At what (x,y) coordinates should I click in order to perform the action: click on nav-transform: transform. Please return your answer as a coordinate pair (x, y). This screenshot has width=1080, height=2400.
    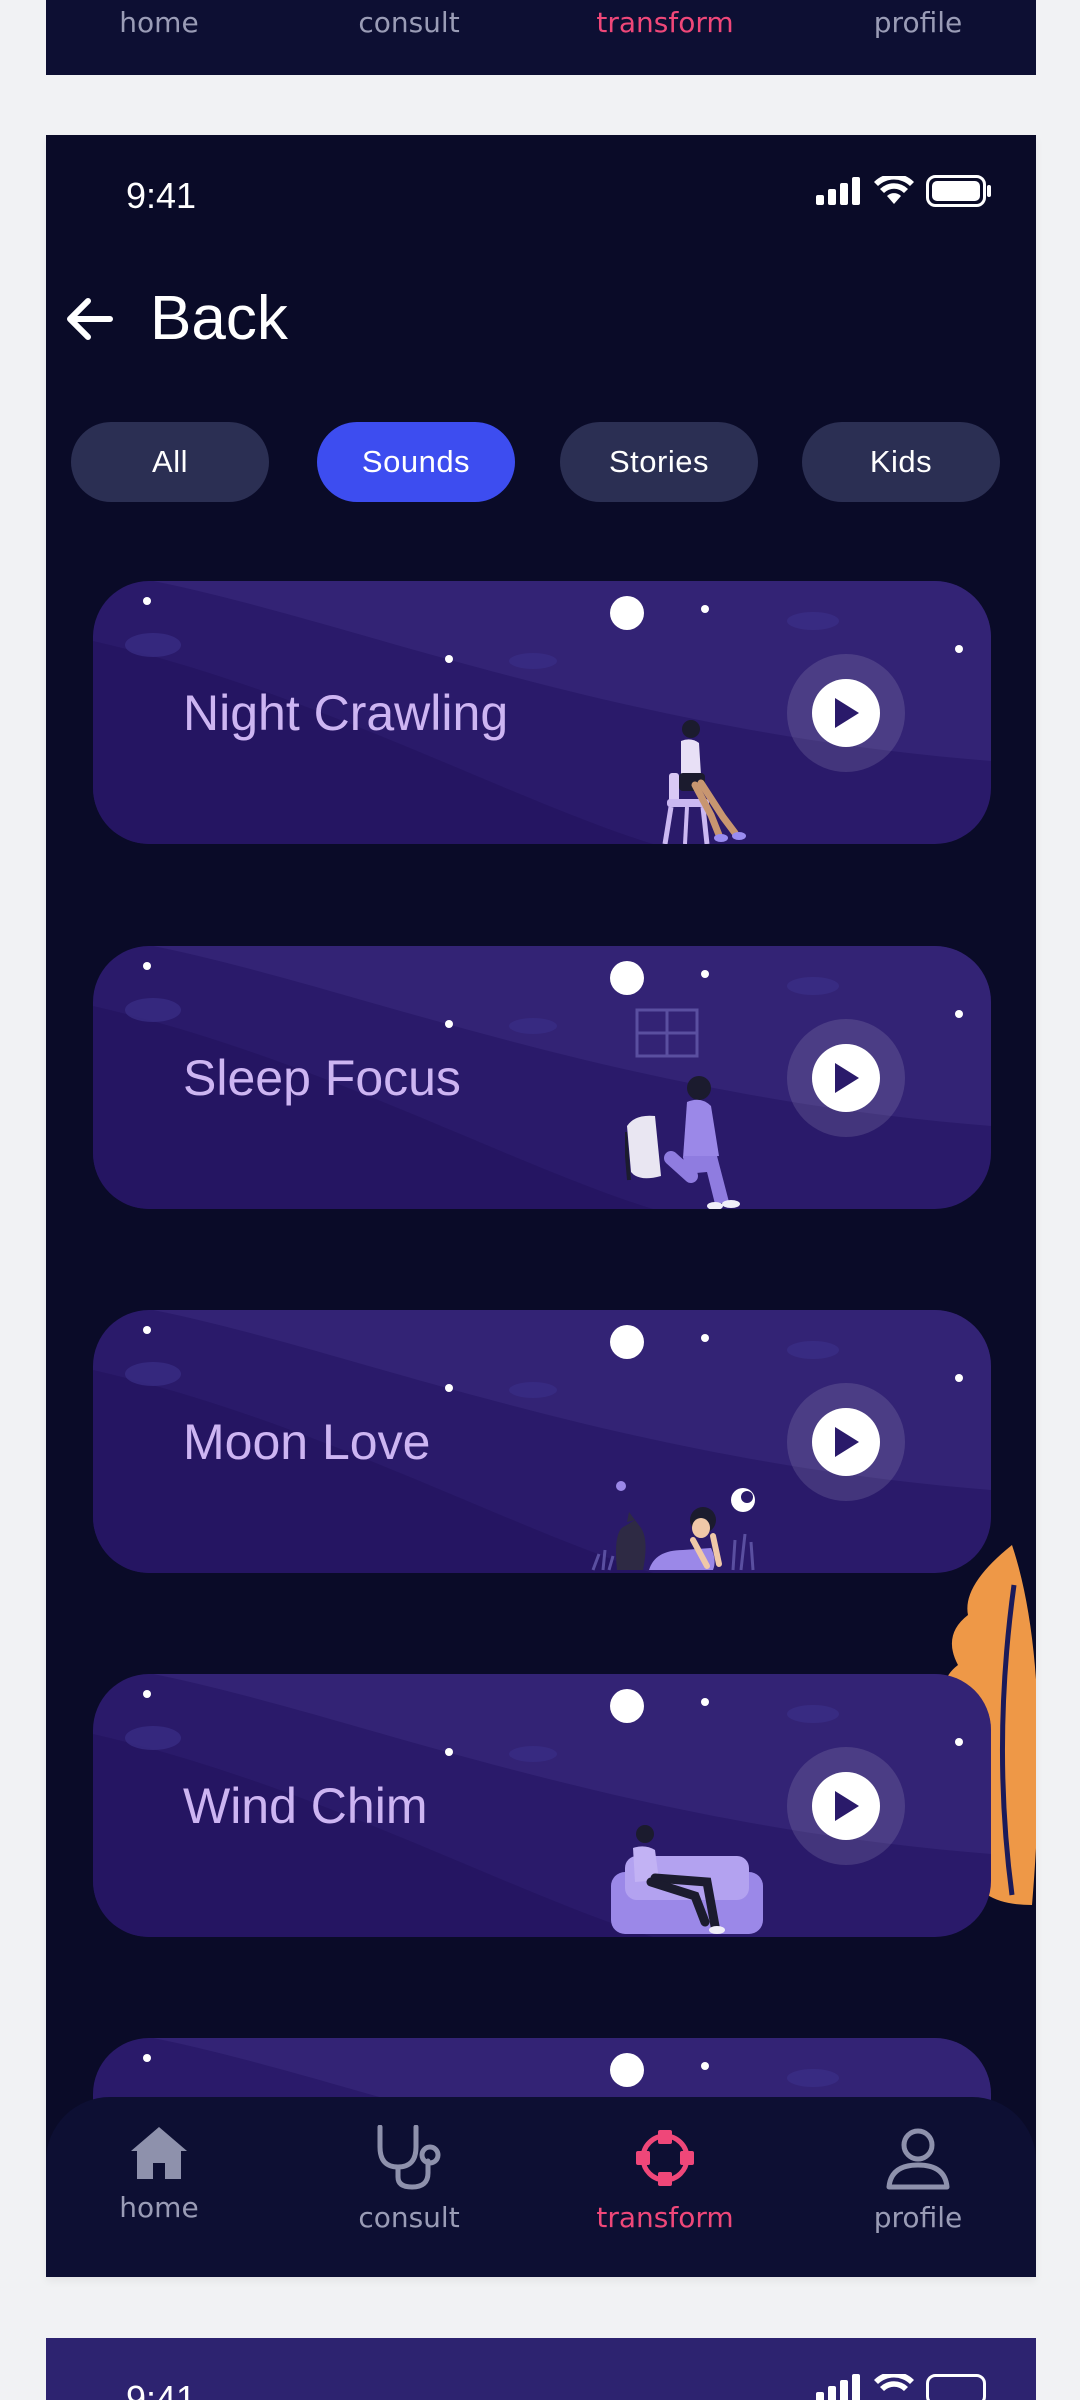
    Looking at the image, I should click on (665, 2179).